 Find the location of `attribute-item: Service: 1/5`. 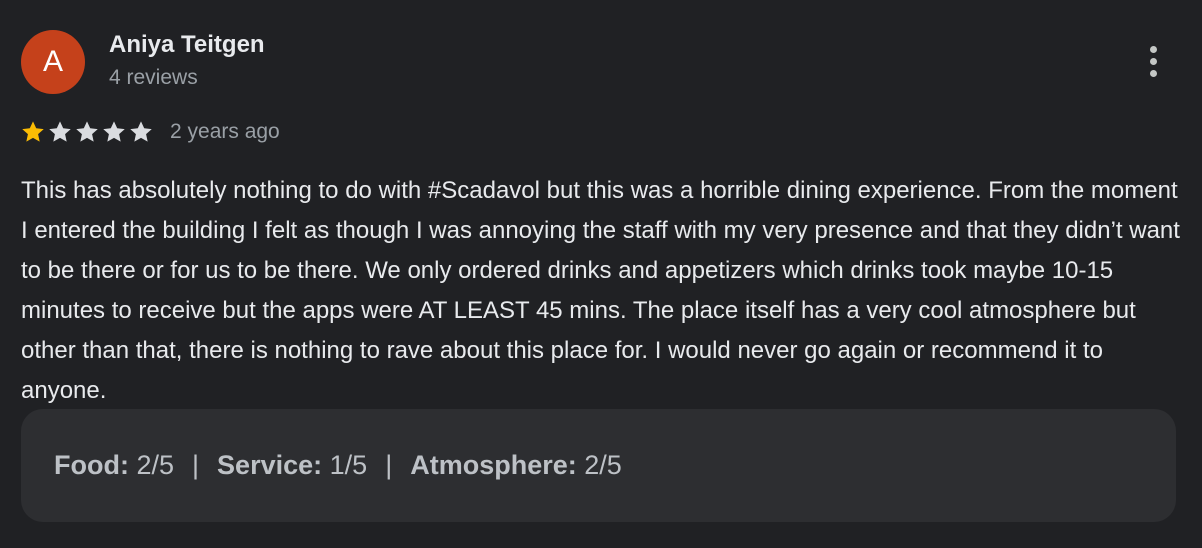

attribute-item: Service: 1/5 is located at coordinates (292, 465).